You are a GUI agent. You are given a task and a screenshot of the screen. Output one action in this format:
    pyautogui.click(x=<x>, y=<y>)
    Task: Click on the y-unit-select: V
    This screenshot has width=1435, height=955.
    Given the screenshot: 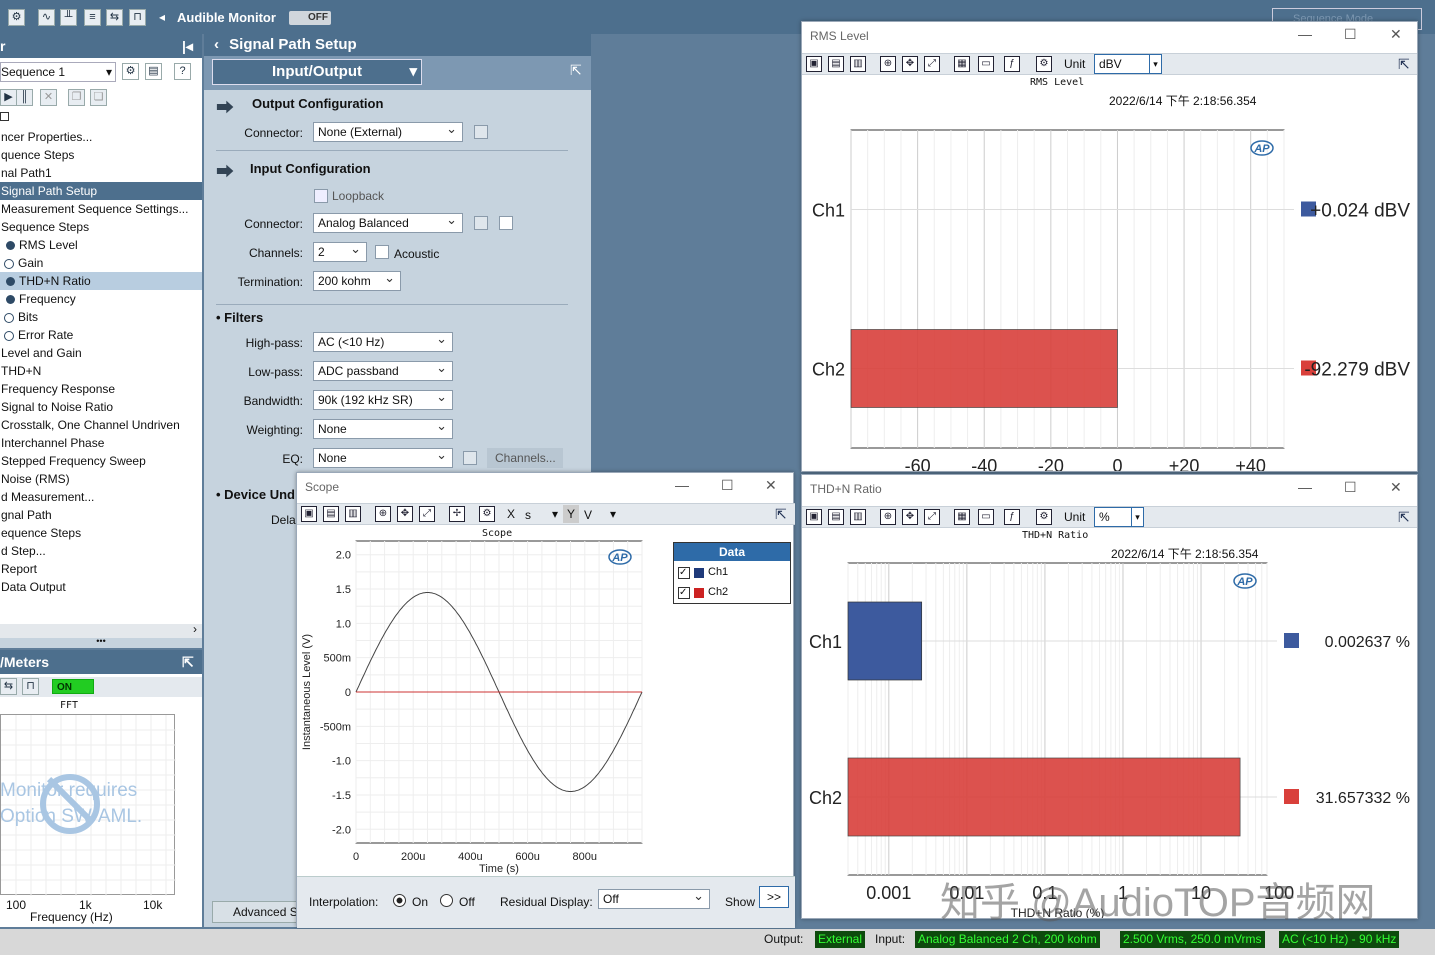 What is the action you would take?
    pyautogui.click(x=588, y=515)
    